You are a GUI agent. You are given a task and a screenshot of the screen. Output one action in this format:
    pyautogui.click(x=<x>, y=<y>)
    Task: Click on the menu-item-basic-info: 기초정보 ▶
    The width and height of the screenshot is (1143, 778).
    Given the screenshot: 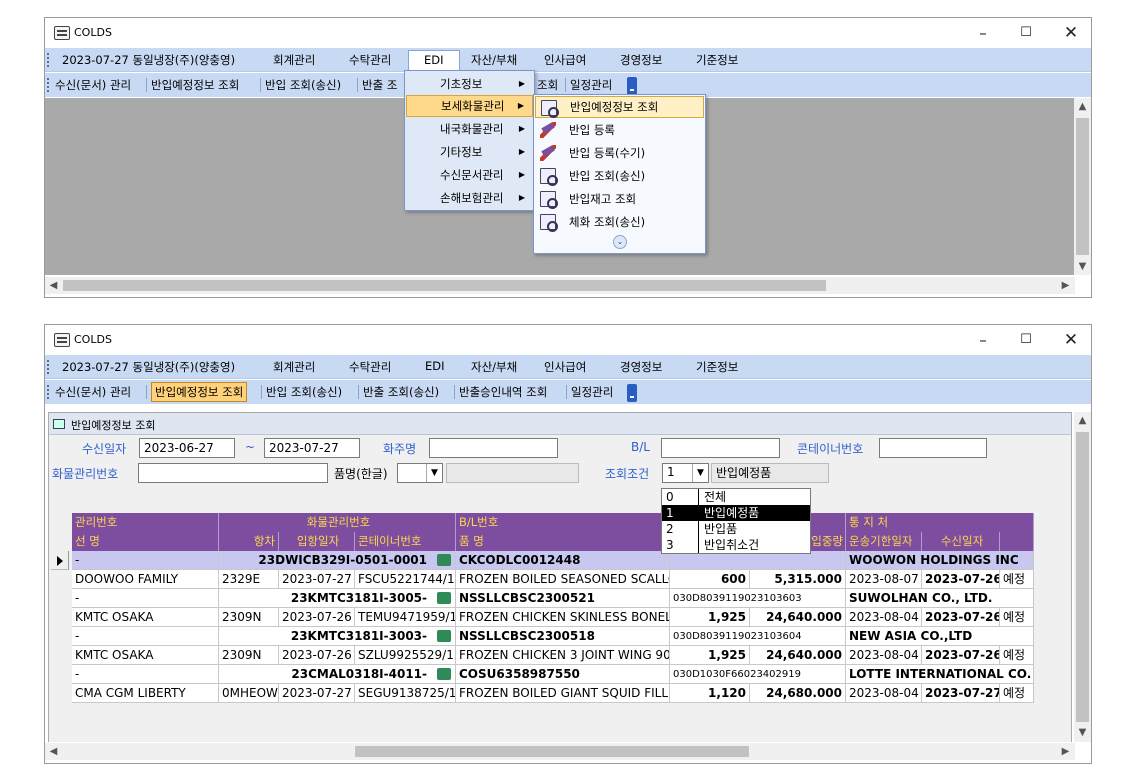 What is the action you would take?
    pyautogui.click(x=469, y=84)
    